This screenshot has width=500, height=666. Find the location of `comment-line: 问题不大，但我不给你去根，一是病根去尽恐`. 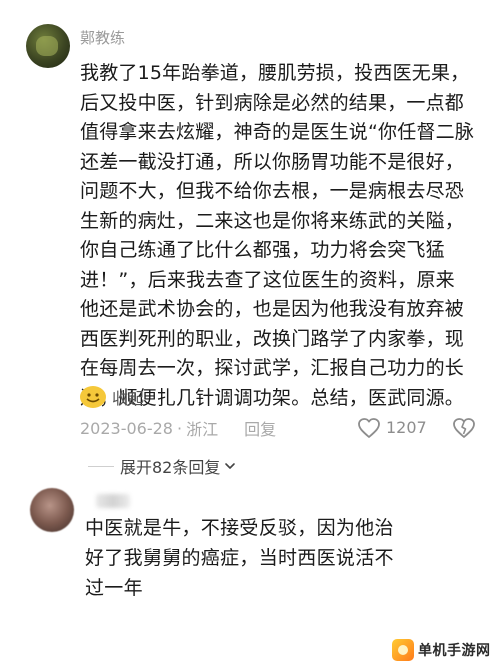

comment-line: 问题不大，但我不给你去根，一是病根去尽恐 is located at coordinates (272, 191).